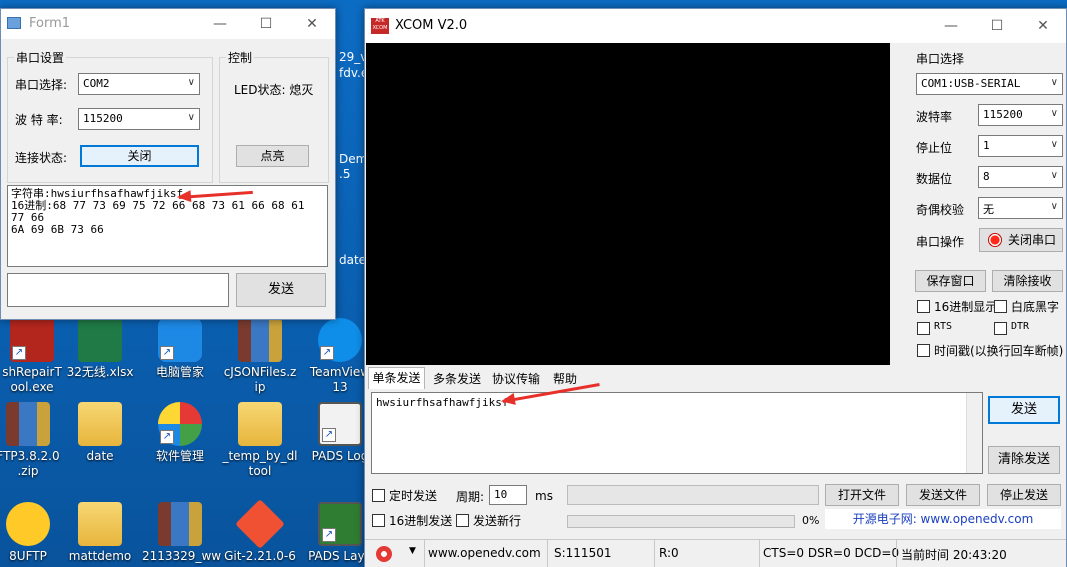  Describe the element at coordinates (1032, 240) in the screenshot. I see `close-port-label: 关闭串口` at that location.